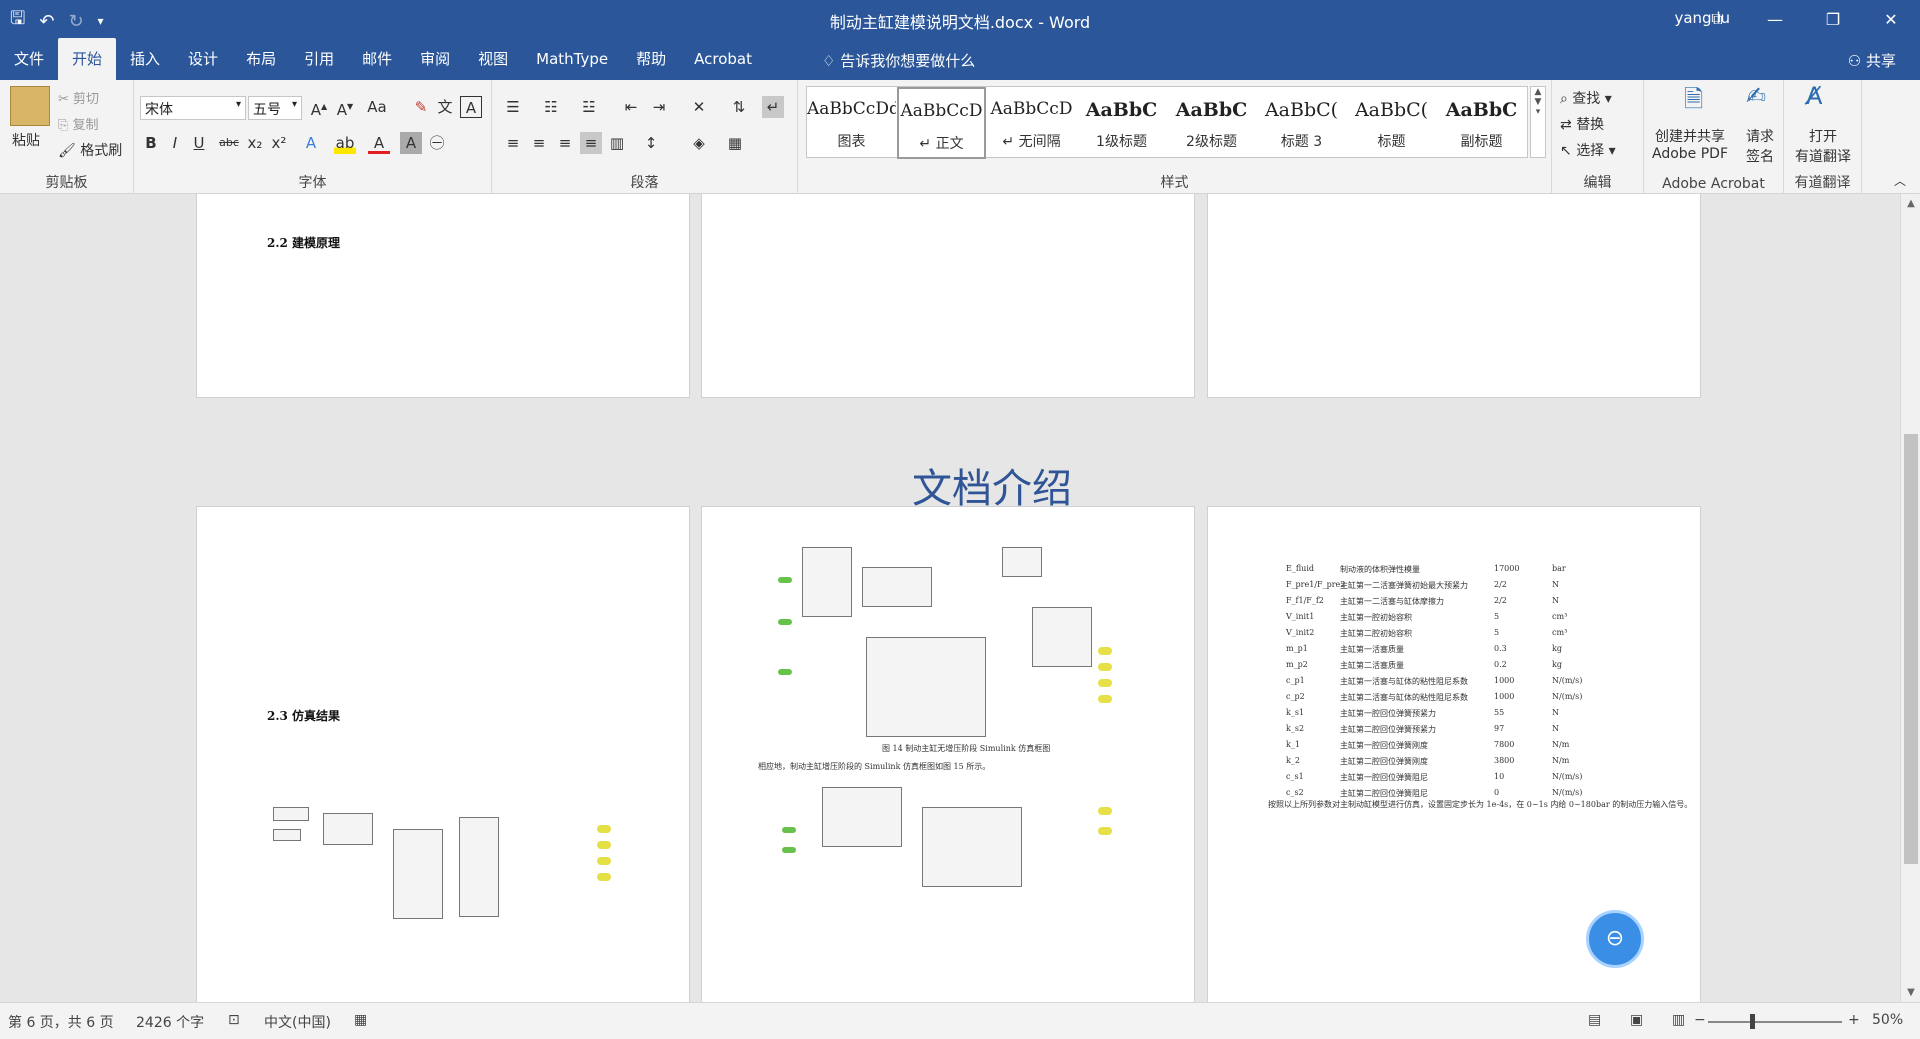  I want to click on show-marks-icon: ↵, so click(773, 107).